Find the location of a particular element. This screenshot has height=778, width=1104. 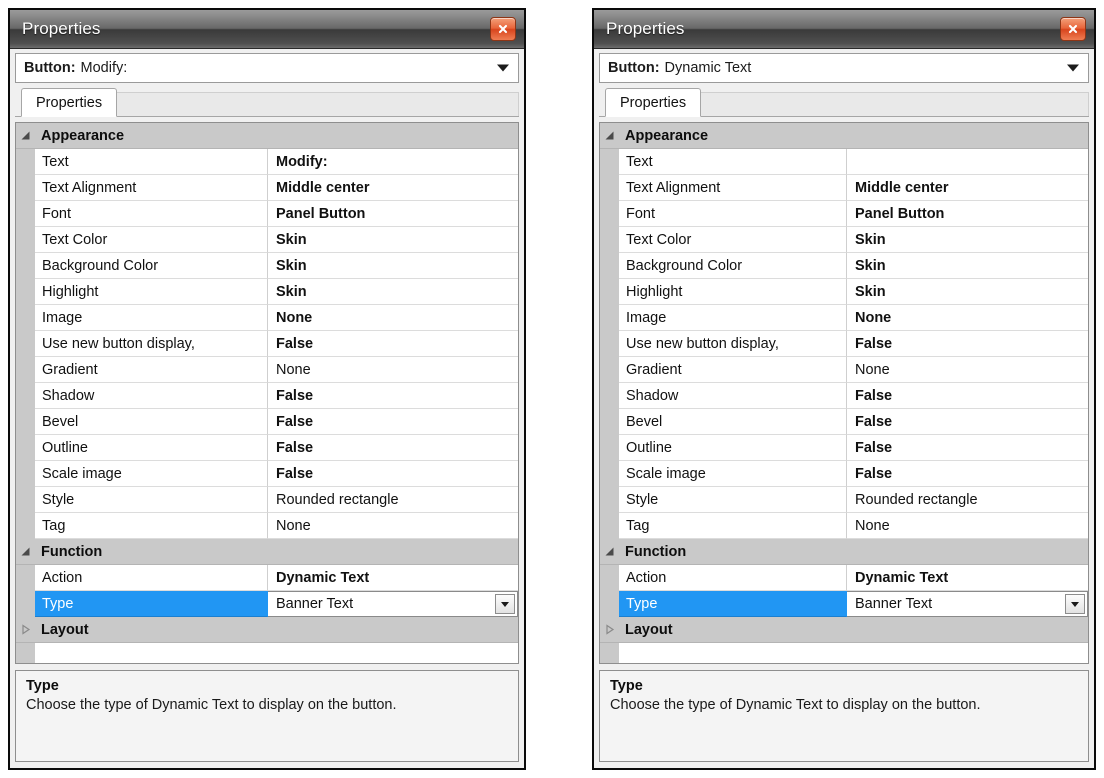

property-name-cell: Scale image is located at coordinates (151, 474).